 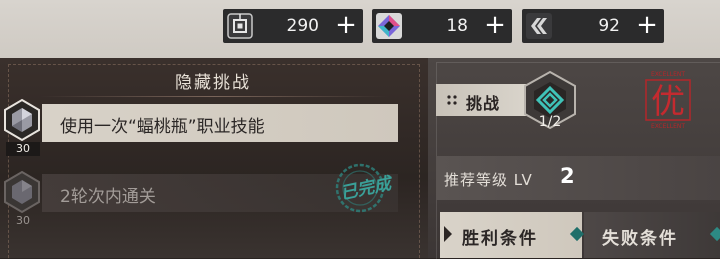 I want to click on svg-text: 已完成, so click(x=366, y=188).